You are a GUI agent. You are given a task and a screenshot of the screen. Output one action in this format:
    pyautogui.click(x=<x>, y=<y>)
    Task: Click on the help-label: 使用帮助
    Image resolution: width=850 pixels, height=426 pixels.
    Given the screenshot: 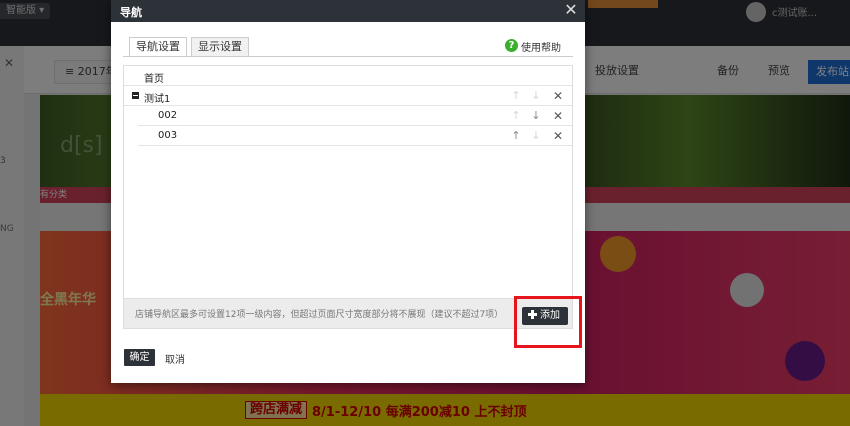 What is the action you would take?
    pyautogui.click(x=541, y=48)
    